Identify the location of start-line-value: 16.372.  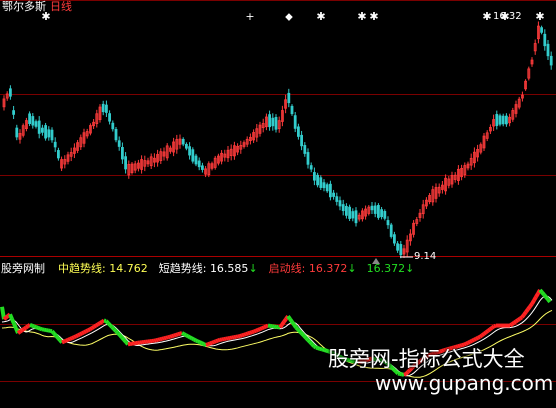
(328, 268).